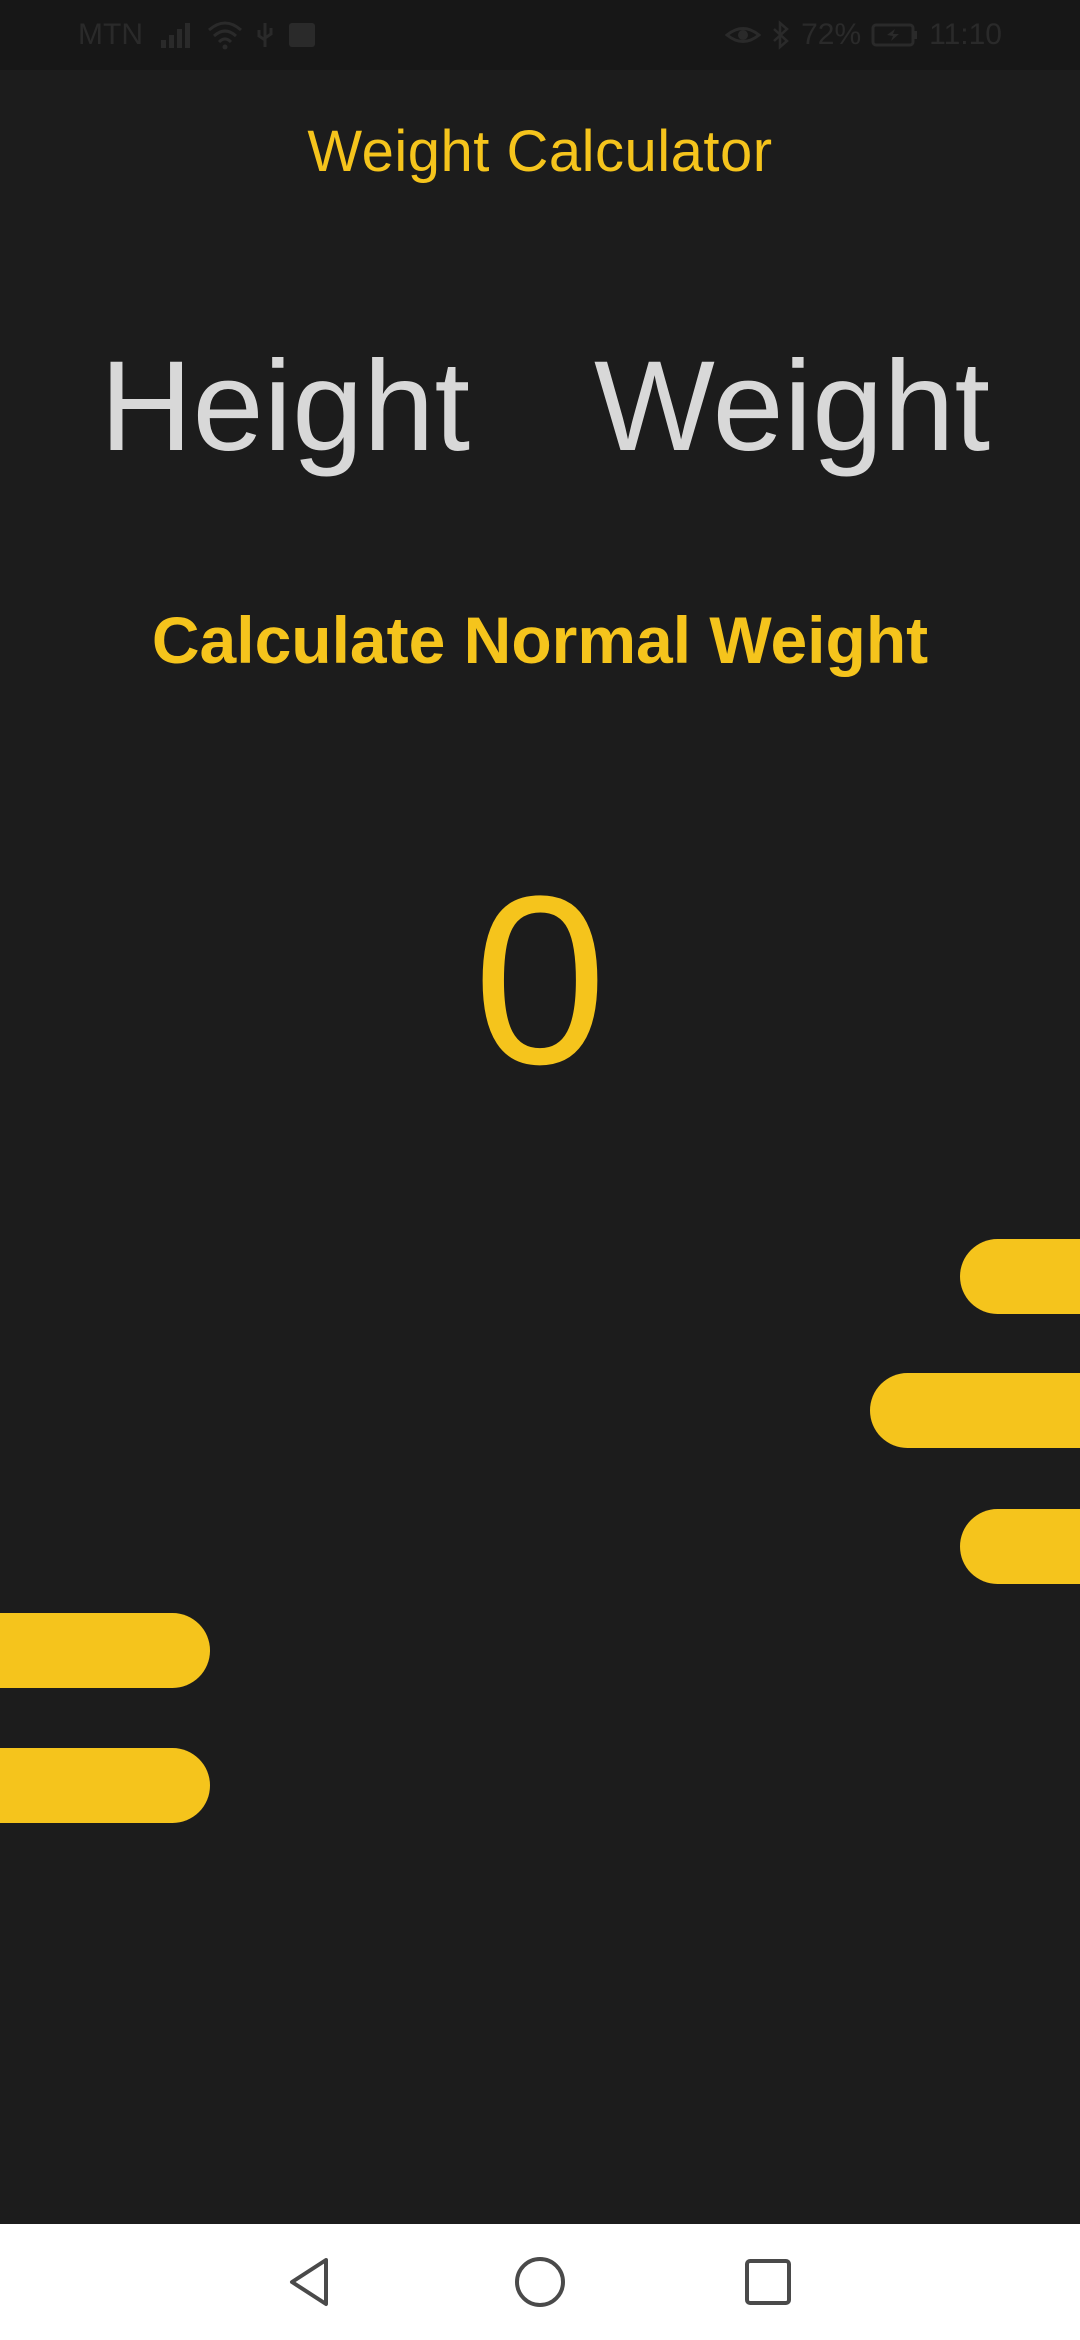 This screenshot has width=1080, height=2340. I want to click on status-right: 72% 11:10, so click(863, 35).